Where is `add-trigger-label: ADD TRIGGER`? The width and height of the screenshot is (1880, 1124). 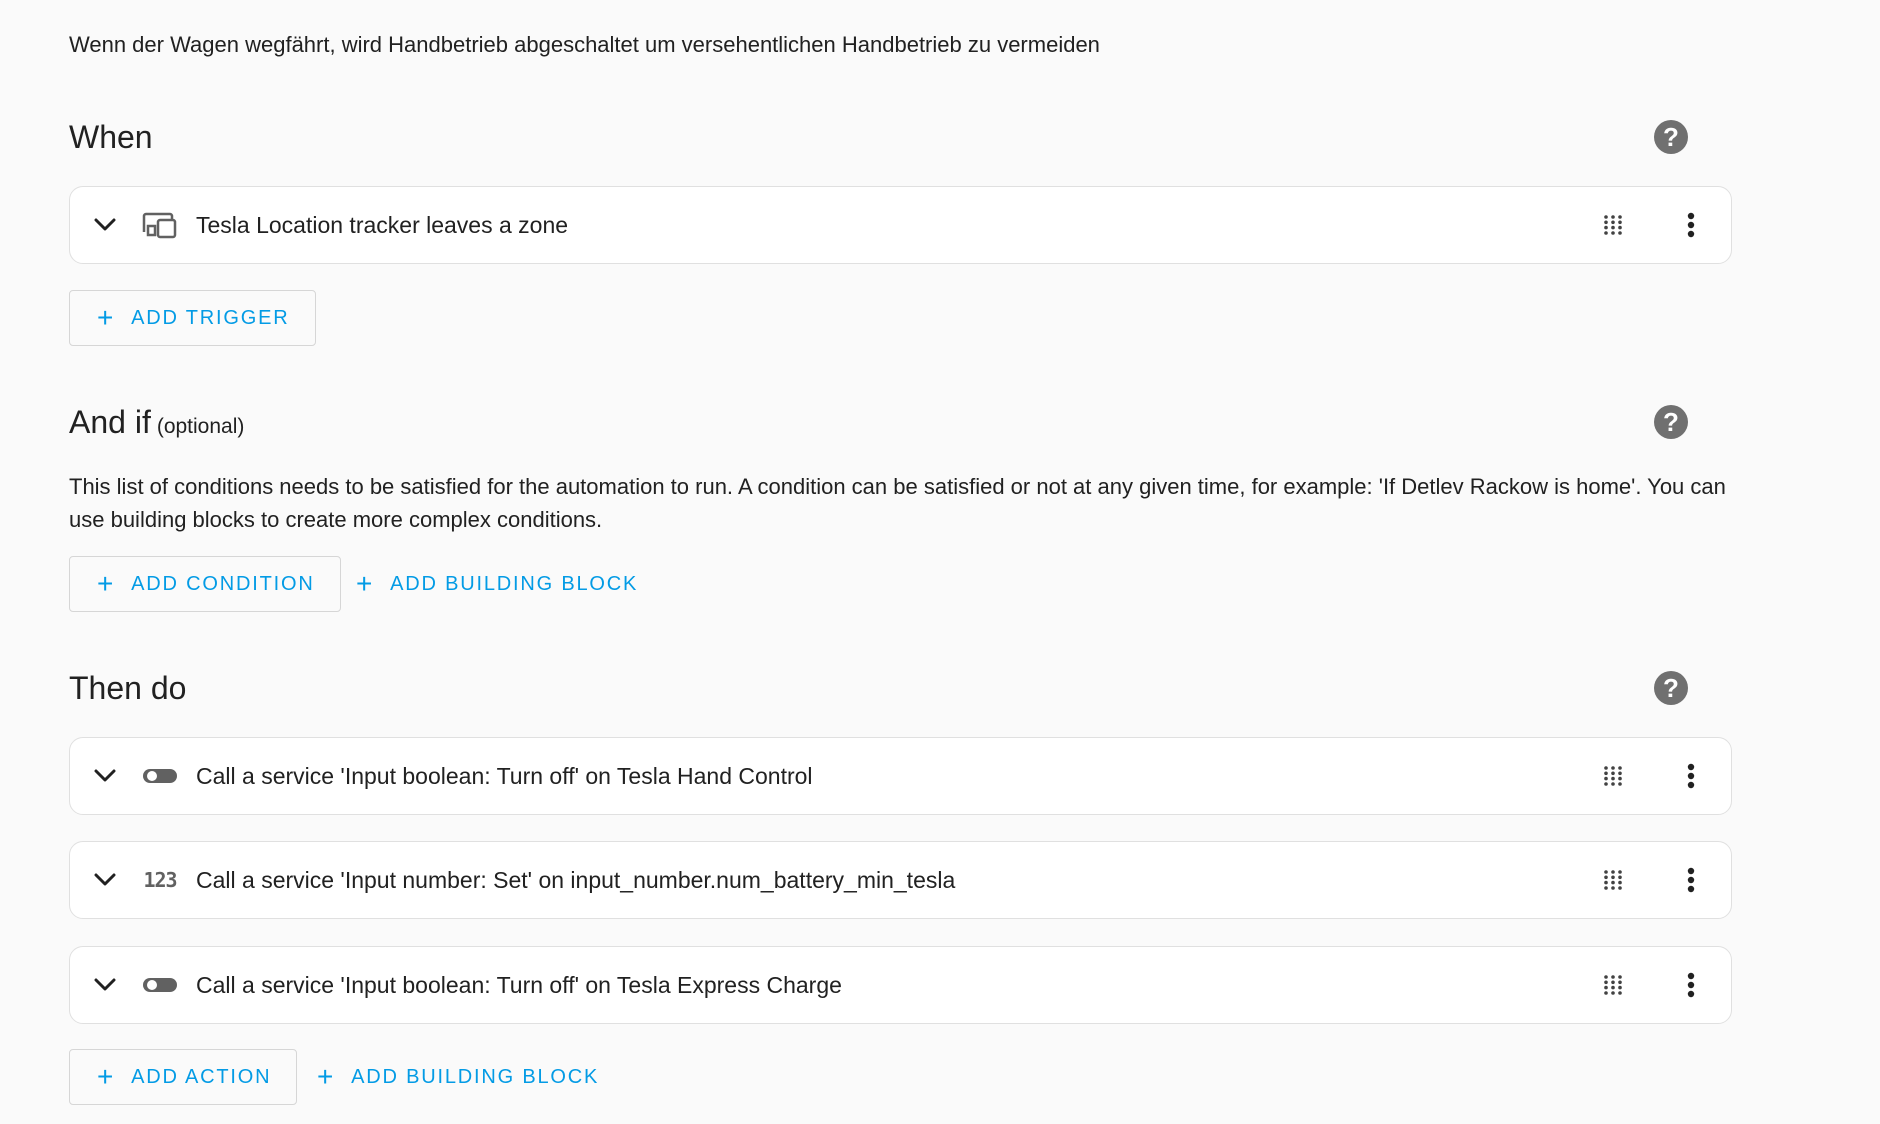
add-trigger-label: ADD TRIGGER is located at coordinates (210, 317).